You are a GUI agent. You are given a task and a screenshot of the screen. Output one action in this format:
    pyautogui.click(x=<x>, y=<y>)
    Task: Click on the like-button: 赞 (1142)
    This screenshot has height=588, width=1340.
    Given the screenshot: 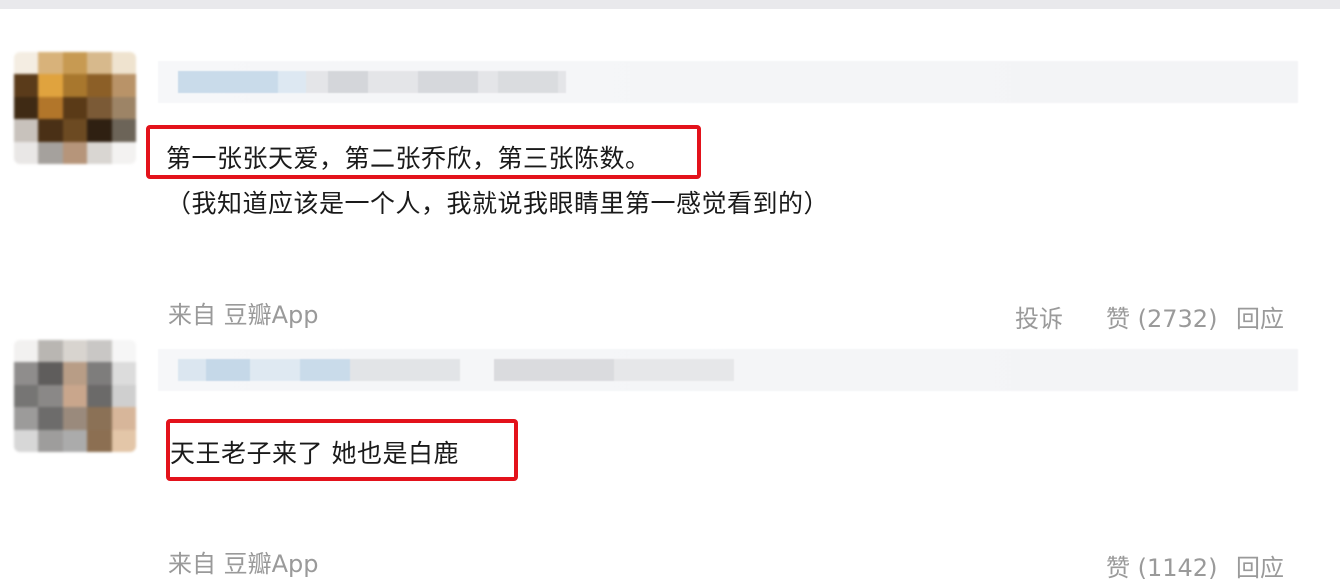 What is the action you would take?
    pyautogui.click(x=1161, y=565)
    